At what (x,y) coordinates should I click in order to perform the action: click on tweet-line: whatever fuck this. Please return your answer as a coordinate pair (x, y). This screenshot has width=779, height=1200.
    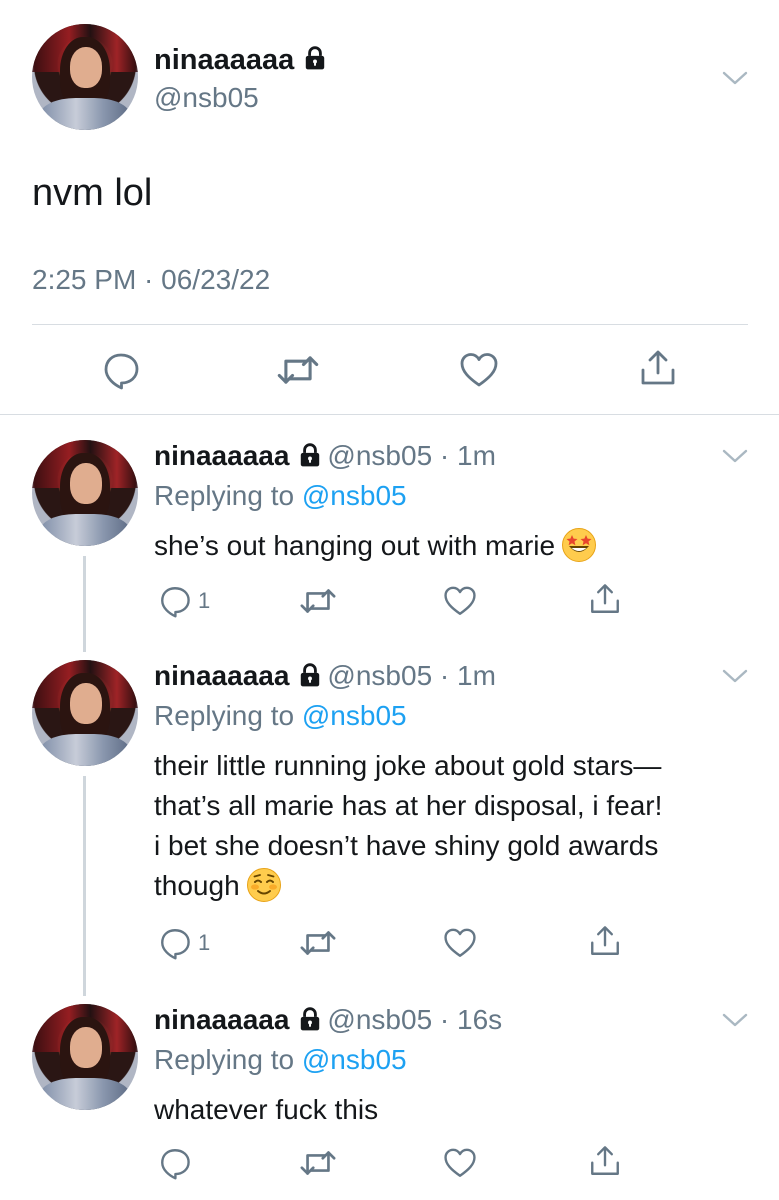
    Looking at the image, I should click on (266, 1109).